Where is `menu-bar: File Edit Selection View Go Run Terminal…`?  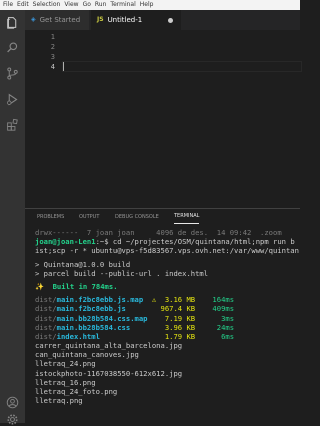 menu-bar: File Edit Selection View Go Run Terminal… is located at coordinates (150, 5).